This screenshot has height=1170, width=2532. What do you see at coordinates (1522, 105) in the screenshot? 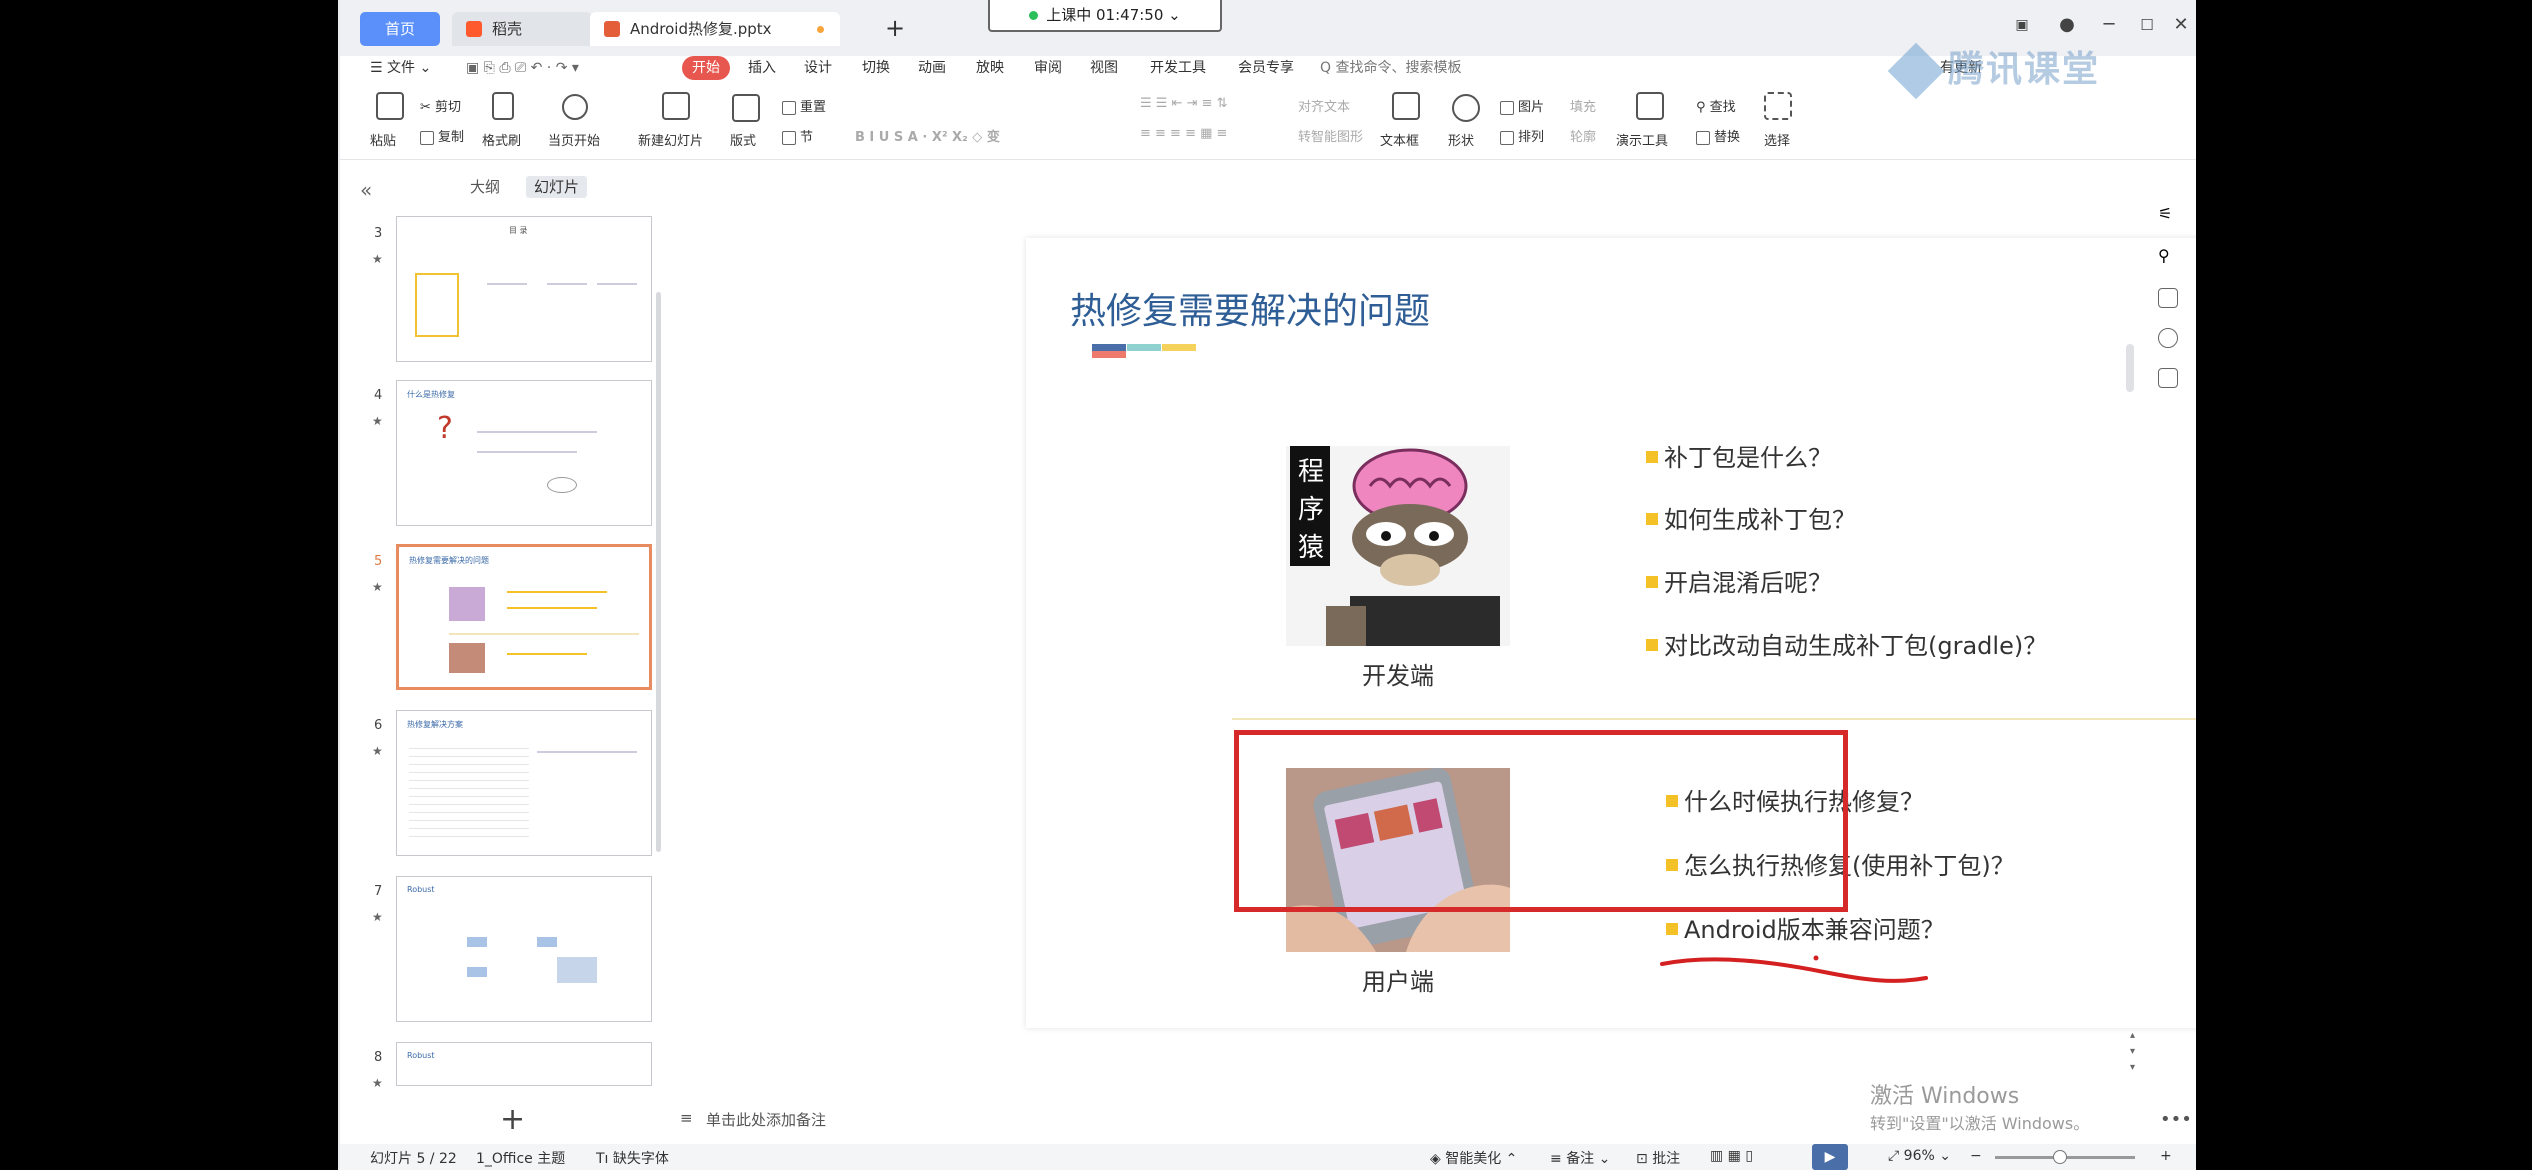
I see `picture-button: 图片` at bounding box center [1522, 105].